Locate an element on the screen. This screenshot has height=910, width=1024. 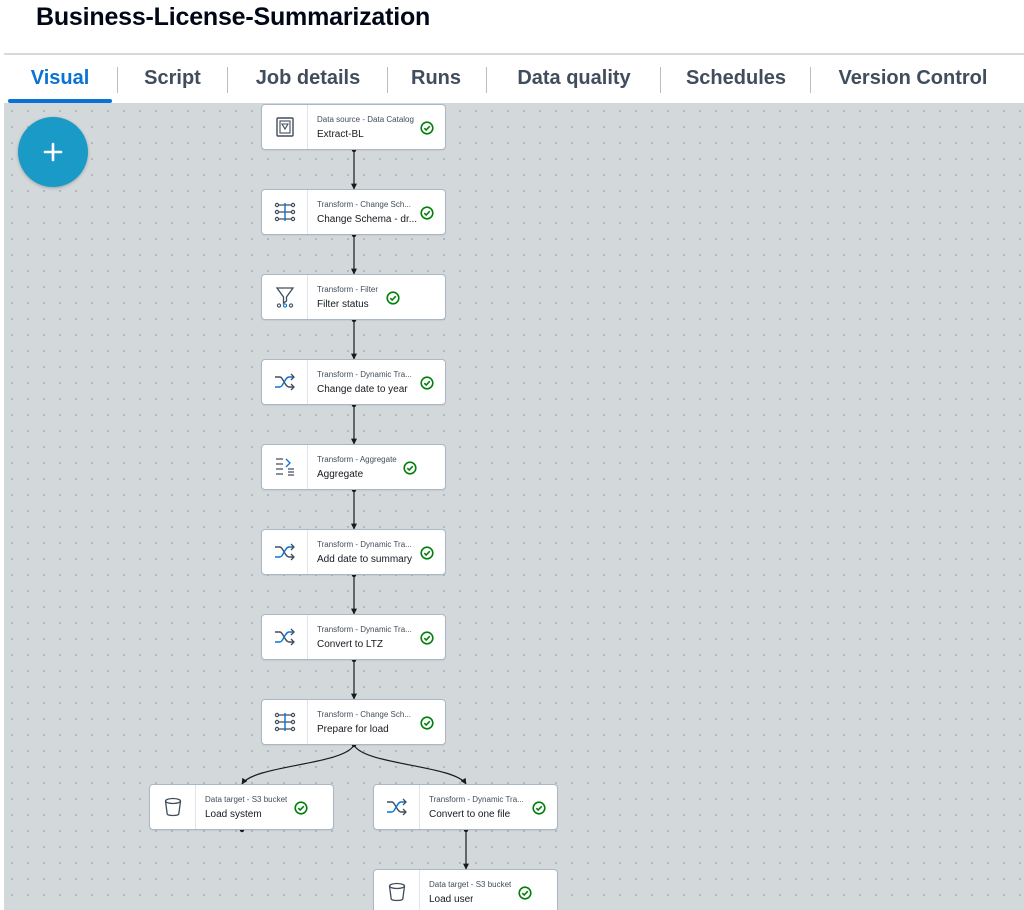
node-load-system: Data target - S3 bucket Load system is located at coordinates (241, 807).